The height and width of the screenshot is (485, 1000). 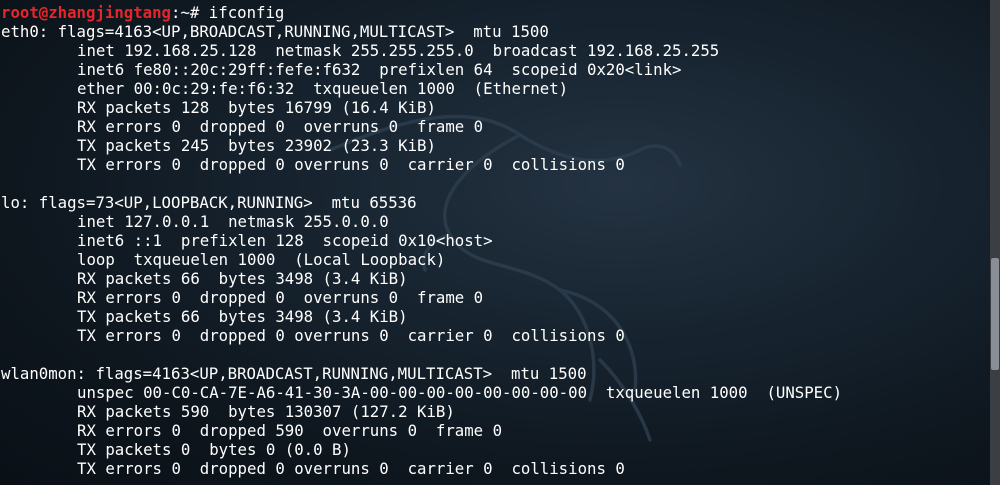 I want to click on output-line: RX packets 590 bytes 130307 (127.2 KiB), so click(x=266, y=411).